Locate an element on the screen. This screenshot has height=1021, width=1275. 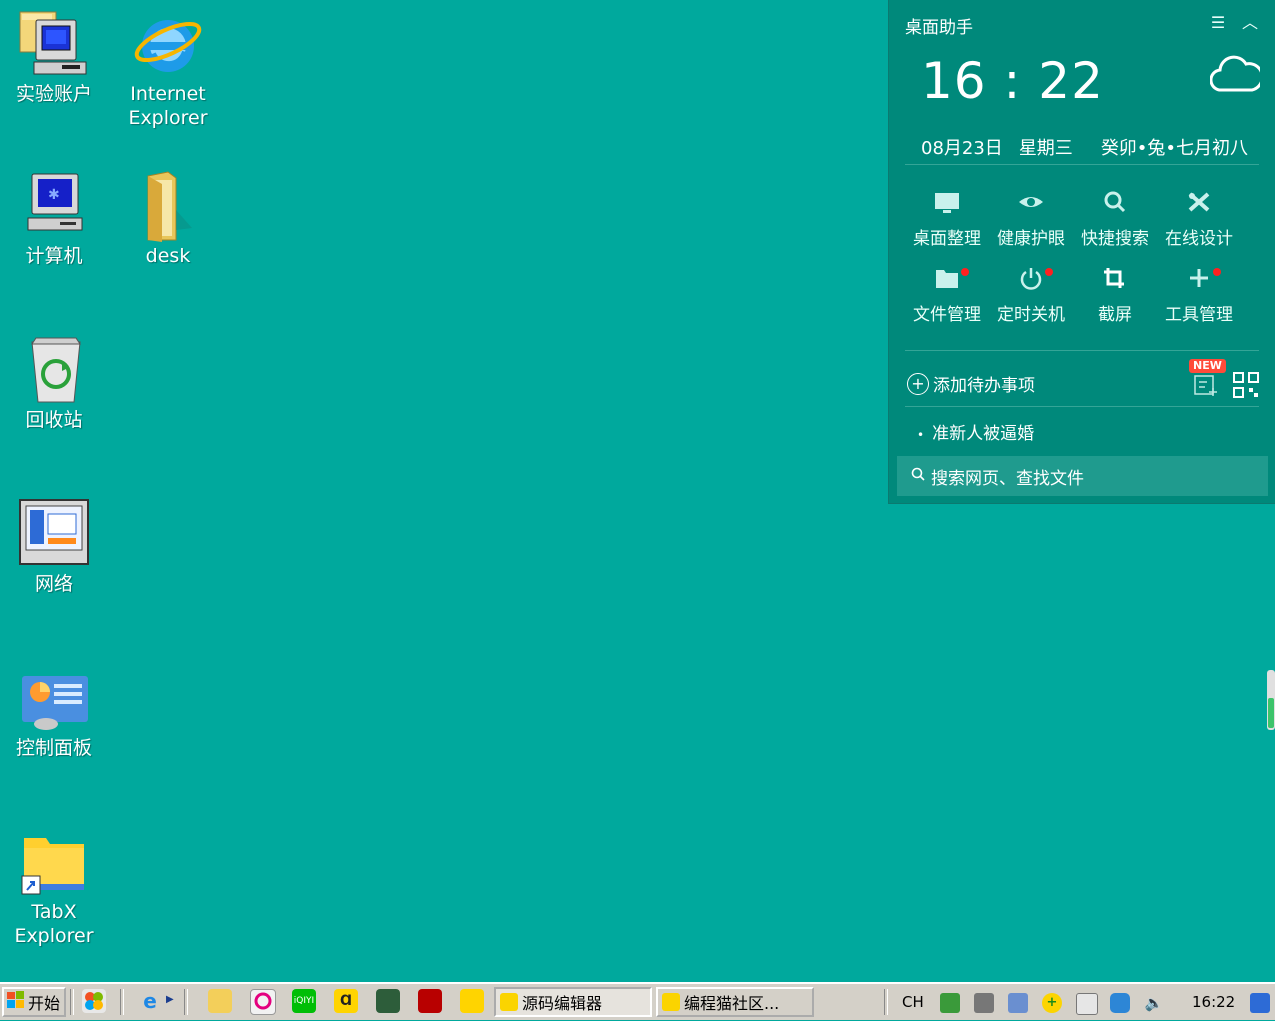
qr-code-icon is located at coordinates (1246, 385).